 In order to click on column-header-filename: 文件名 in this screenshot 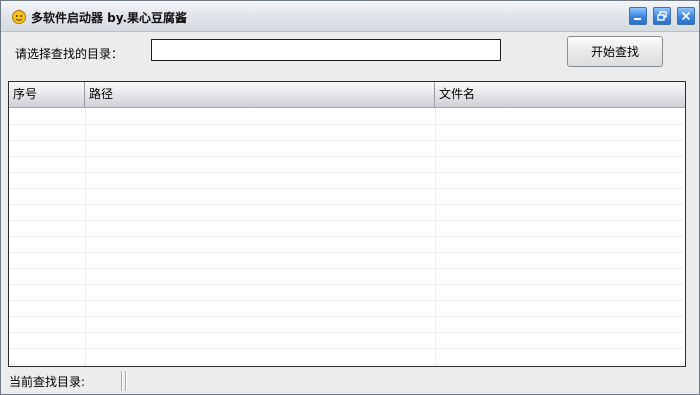, I will do `click(560, 94)`.